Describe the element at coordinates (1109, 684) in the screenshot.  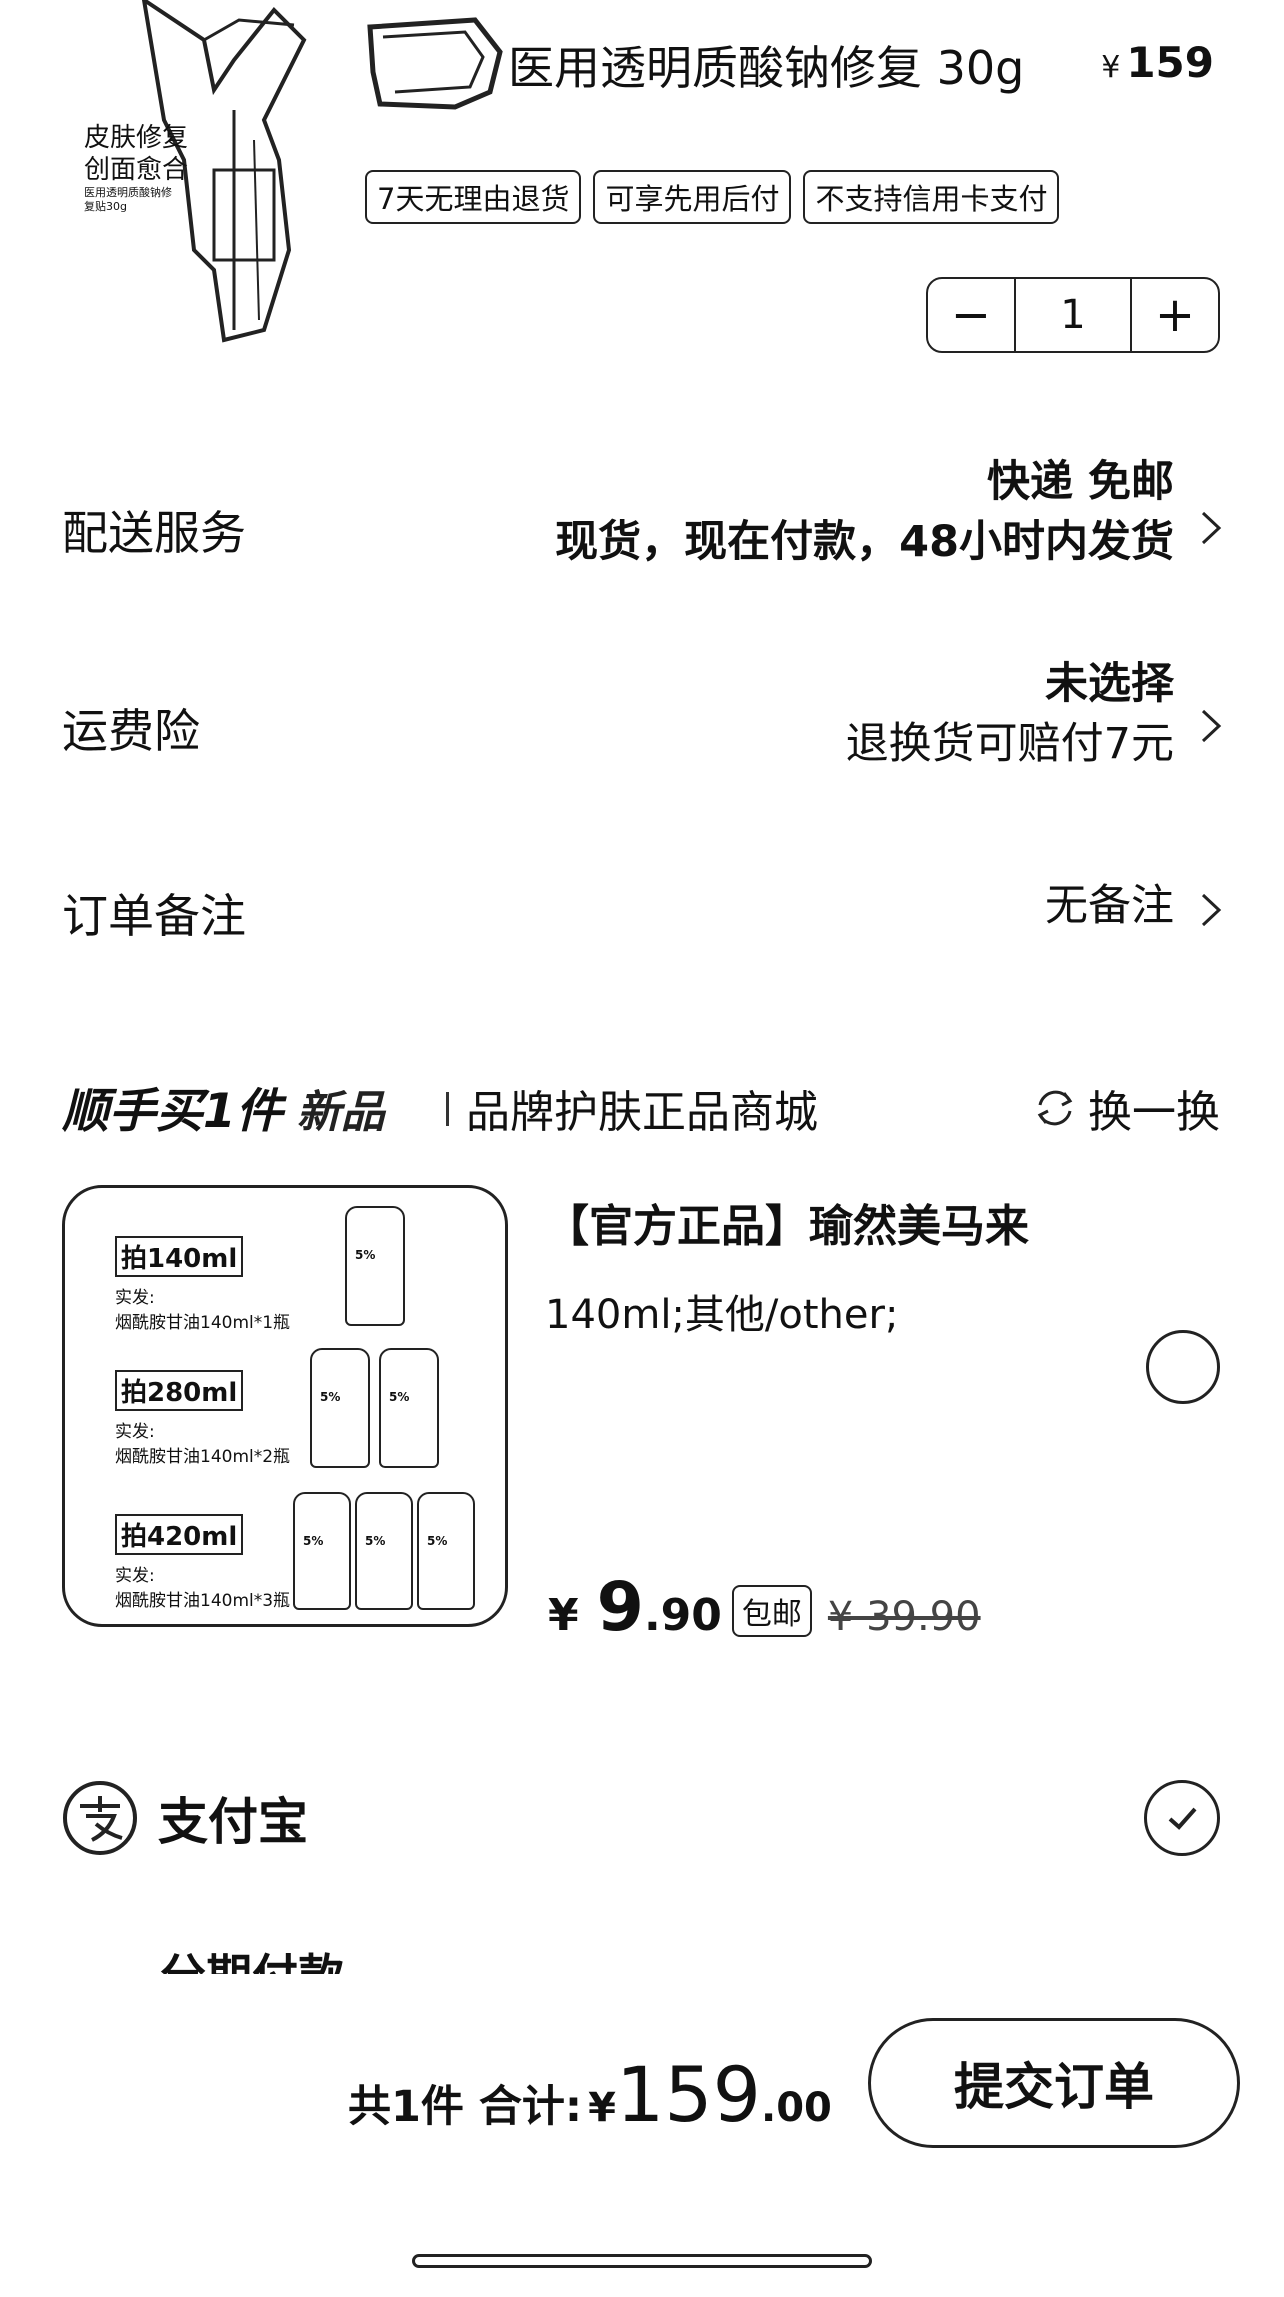
I see `insurance-status: 未选择` at that location.